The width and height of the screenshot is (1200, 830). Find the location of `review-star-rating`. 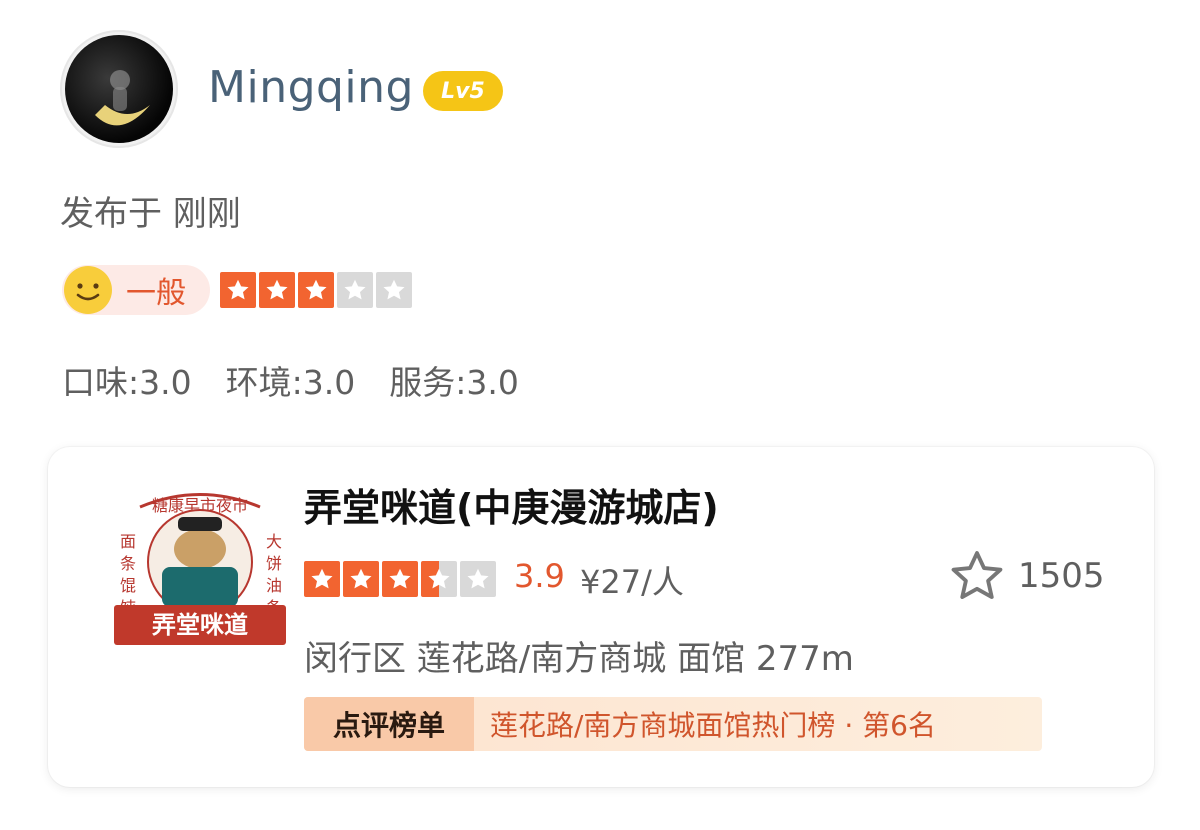

review-star-rating is located at coordinates (316, 290).